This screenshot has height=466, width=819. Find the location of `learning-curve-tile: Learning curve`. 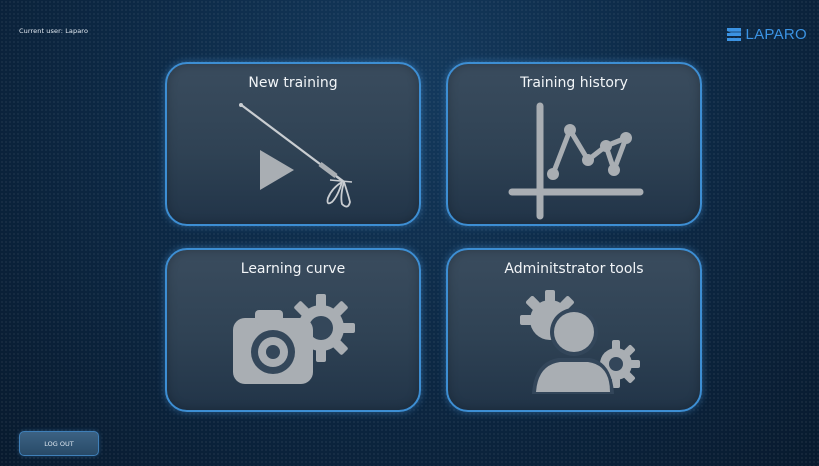

learning-curve-tile: Learning curve is located at coordinates (293, 330).